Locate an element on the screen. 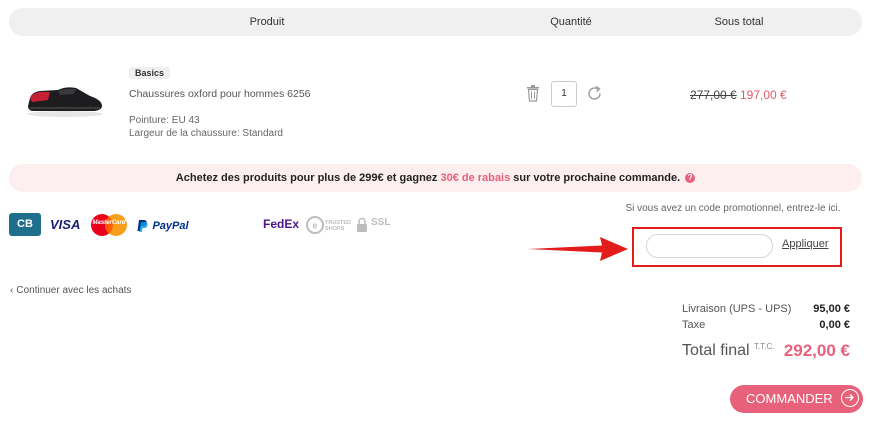  promo-code-input is located at coordinates (709, 246).